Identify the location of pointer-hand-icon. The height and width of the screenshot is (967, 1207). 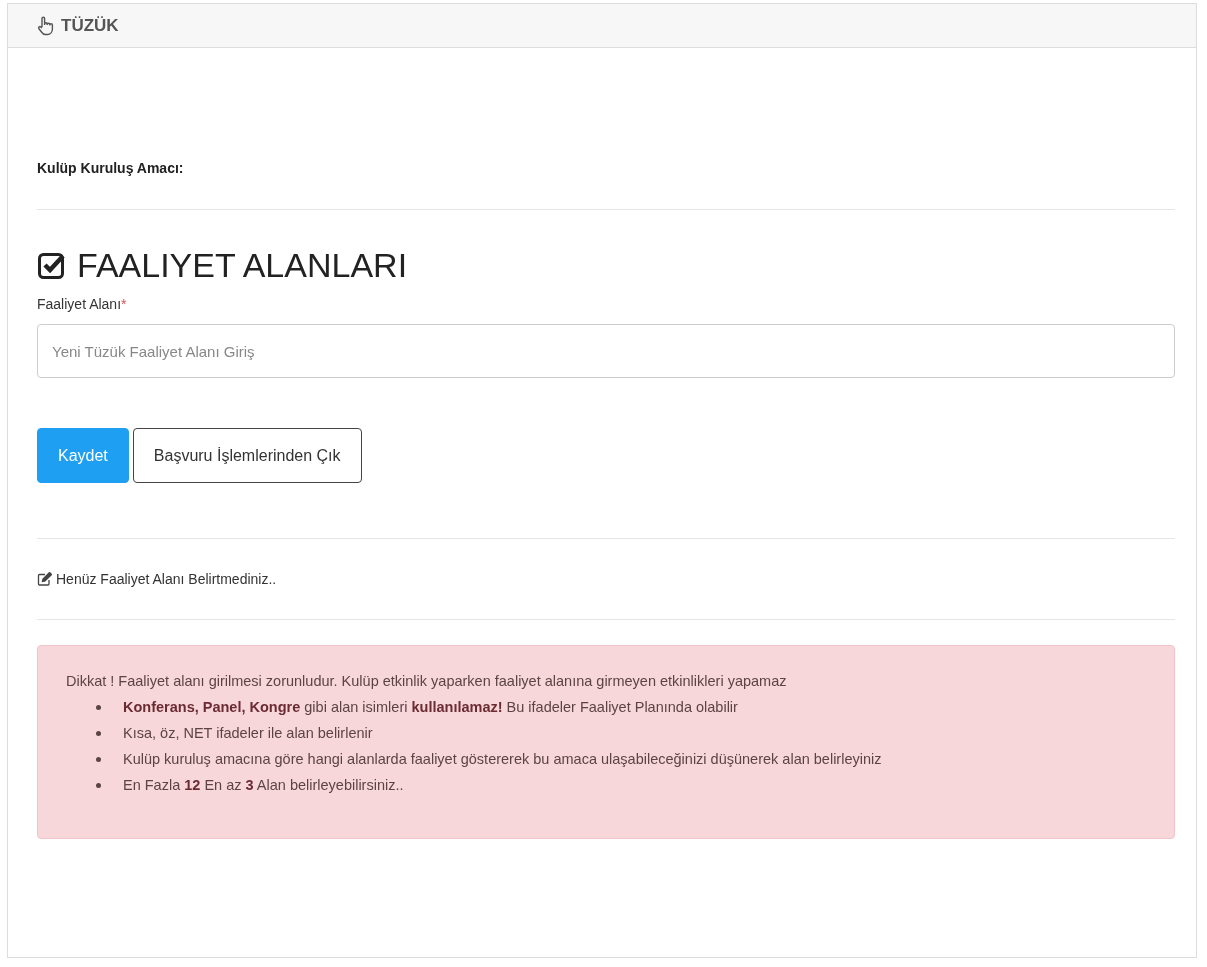
(46, 25).